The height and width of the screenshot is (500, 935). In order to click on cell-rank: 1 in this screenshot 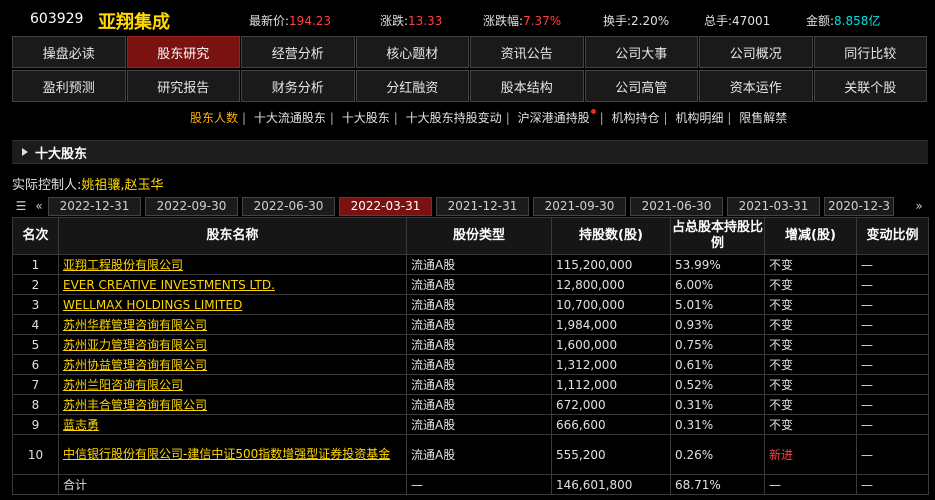, I will do `click(35, 264)`.